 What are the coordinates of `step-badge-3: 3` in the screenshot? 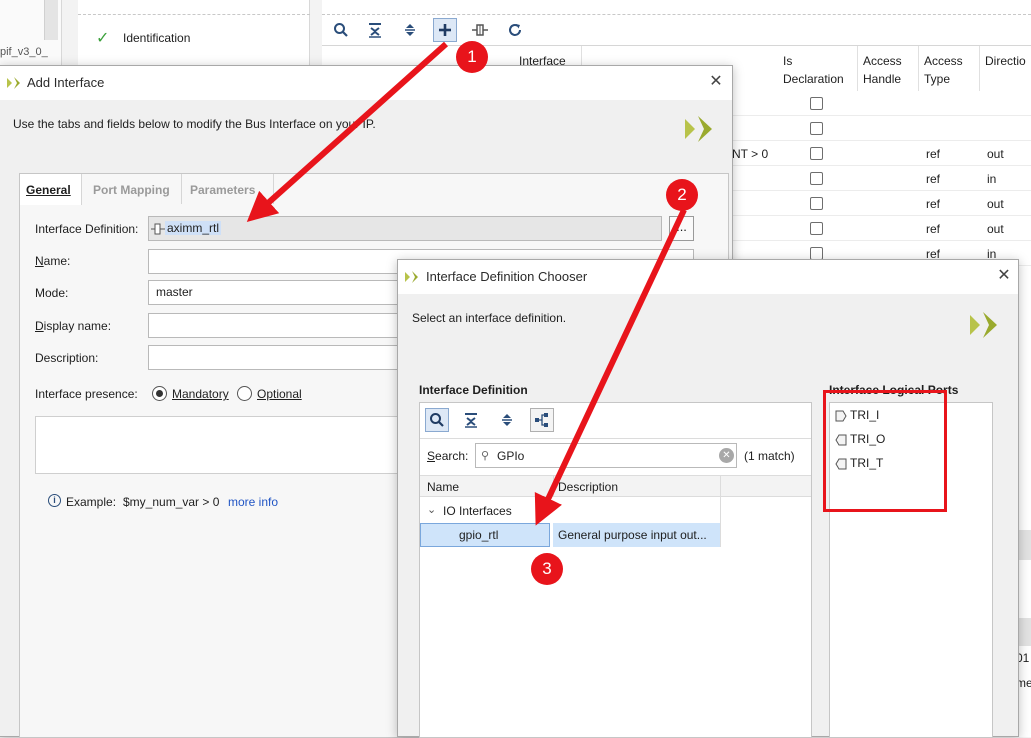 It's located at (547, 569).